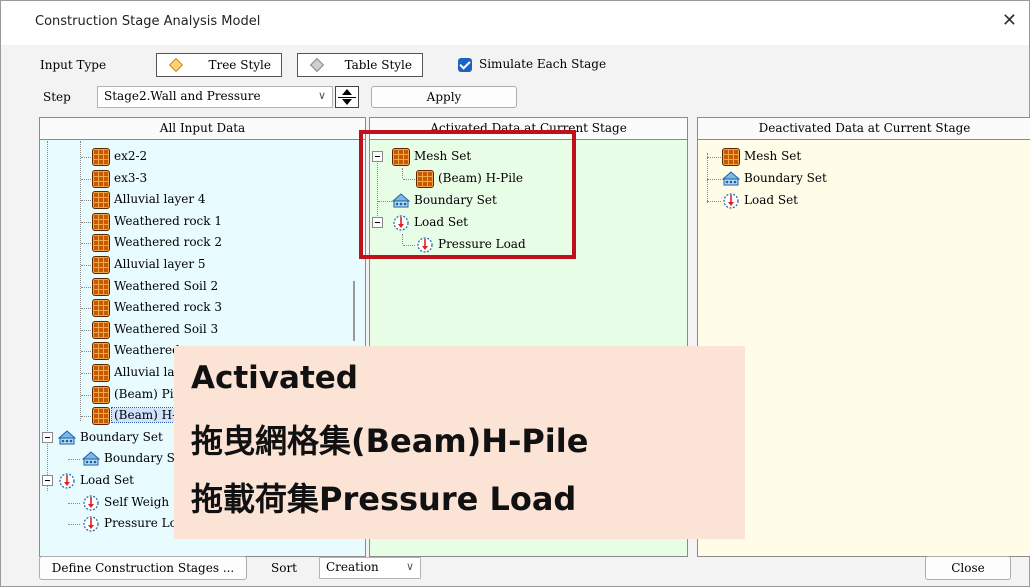 This screenshot has height=587, width=1030. Describe the element at coordinates (239, 65) in the screenshot. I see `tree-style-label: Tree Style` at that location.